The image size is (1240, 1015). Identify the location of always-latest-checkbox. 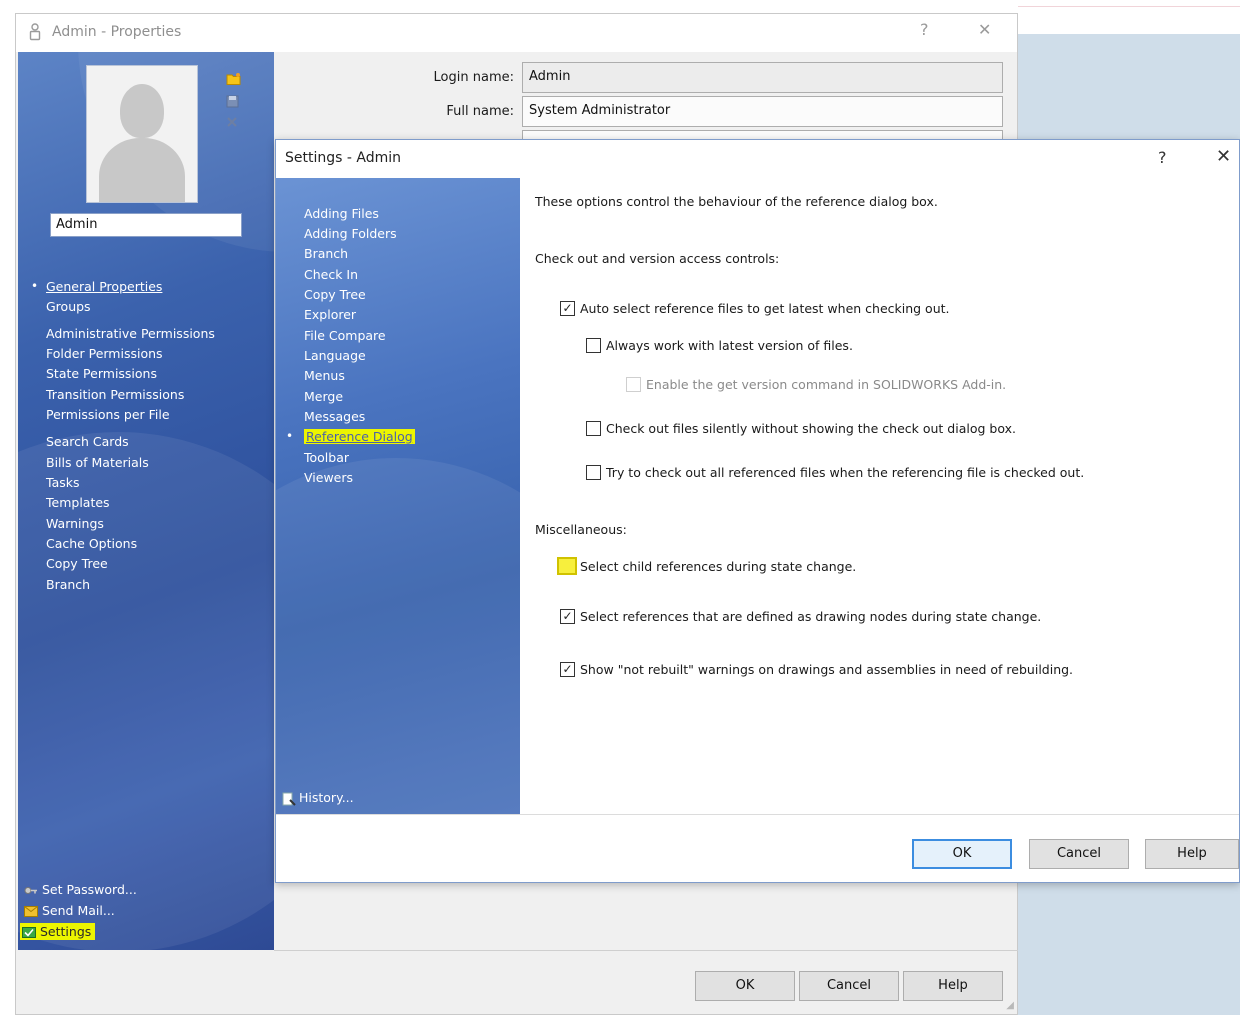
(593, 345).